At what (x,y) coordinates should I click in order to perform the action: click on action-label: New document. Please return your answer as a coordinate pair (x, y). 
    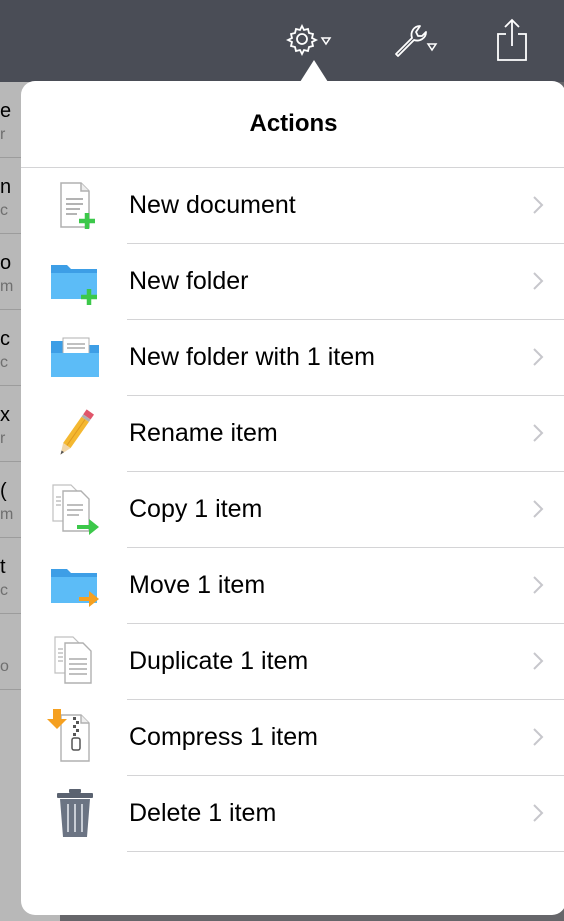
    Looking at the image, I should click on (212, 205).